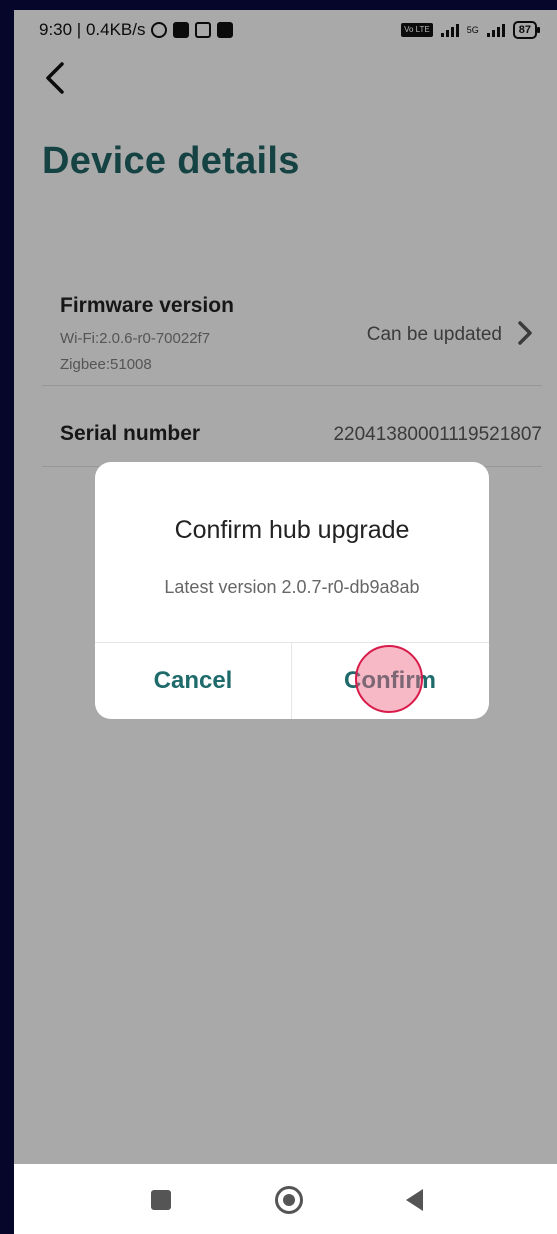 The image size is (557, 1234). Describe the element at coordinates (414, 1200) in the screenshot. I see `back-triangle-icon` at that location.